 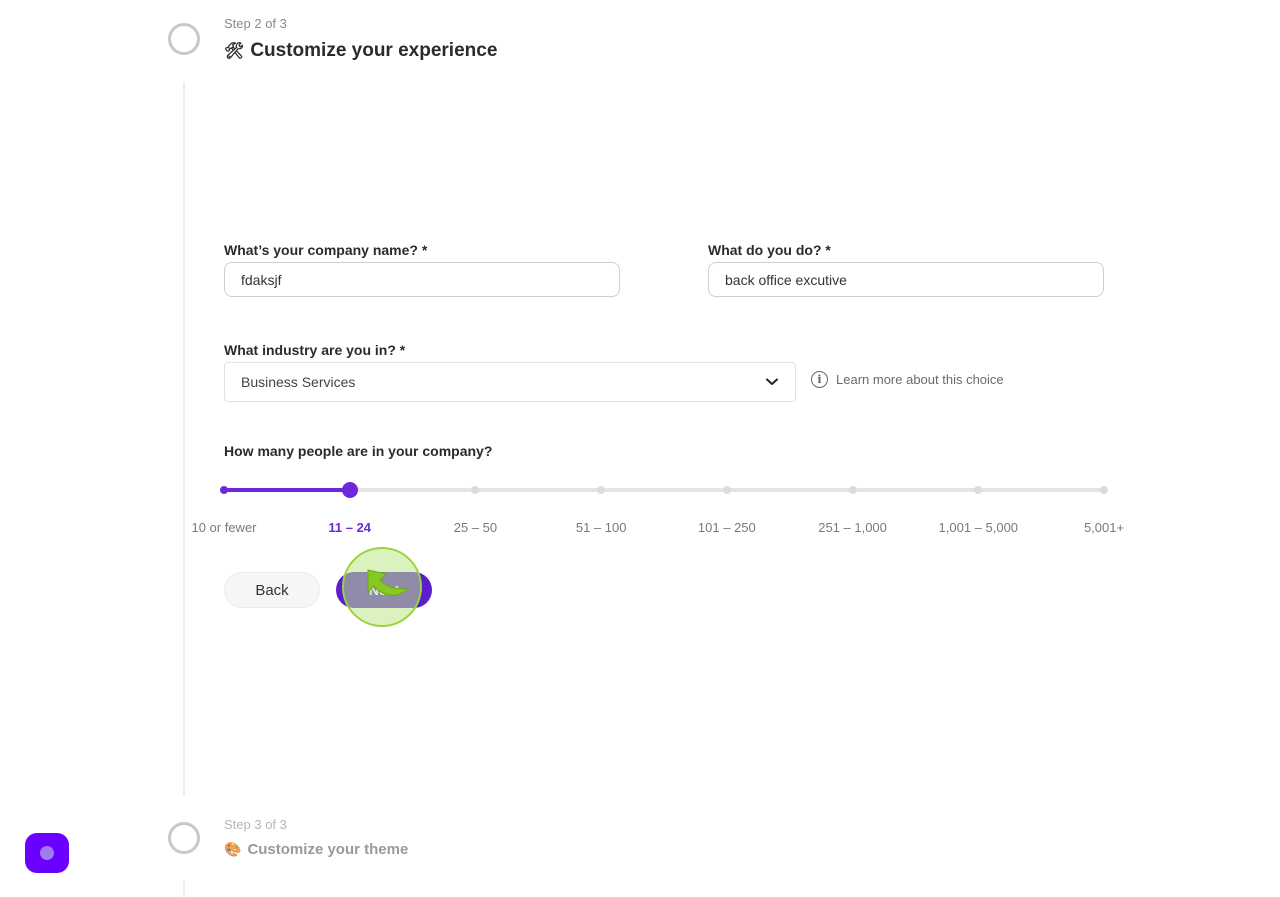 I want to click on learn-more-link: i Learn more about this choice, so click(x=907, y=379).